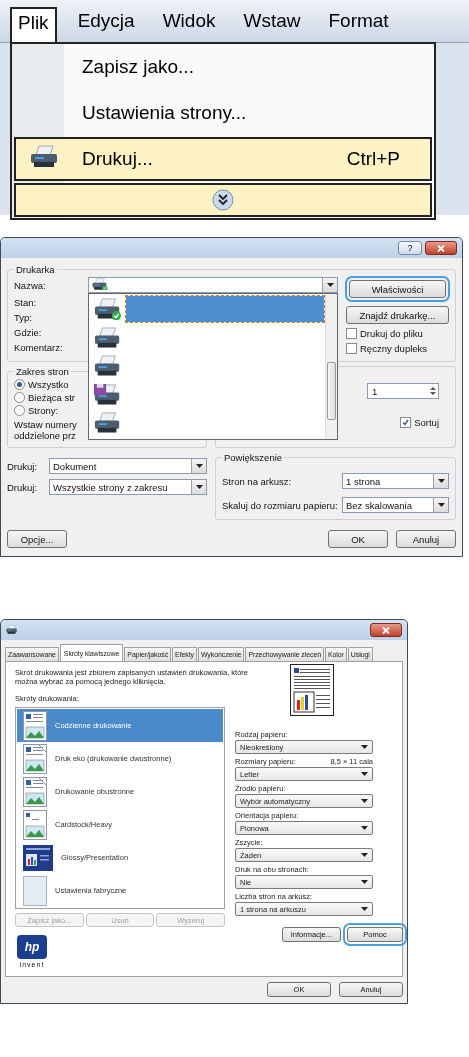  I want to click on menu-entry: Drukuj... Ctrl+P, so click(223, 159).